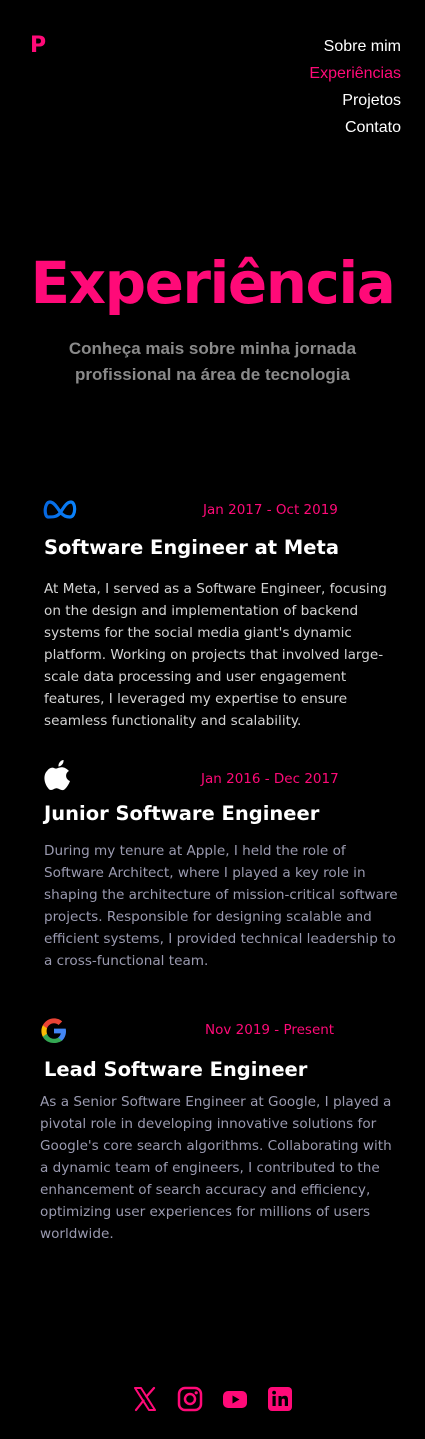  Describe the element at coordinates (192, 547) in the screenshot. I see `experience-title: Software Engineer at Meta` at that location.